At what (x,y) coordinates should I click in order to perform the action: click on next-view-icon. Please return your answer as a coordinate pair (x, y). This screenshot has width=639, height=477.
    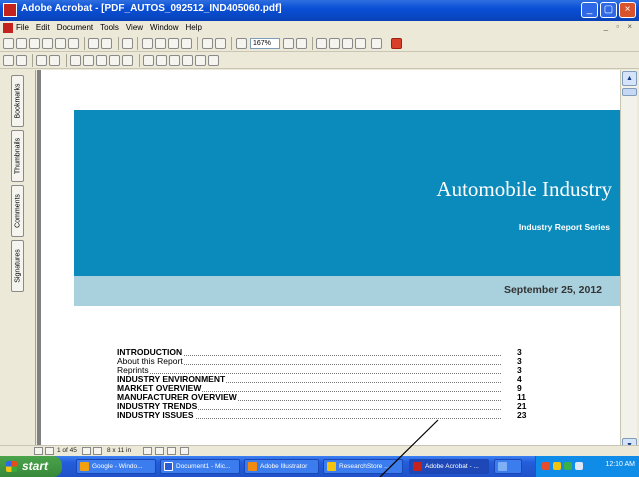
    Looking at the image, I should click on (220, 43).